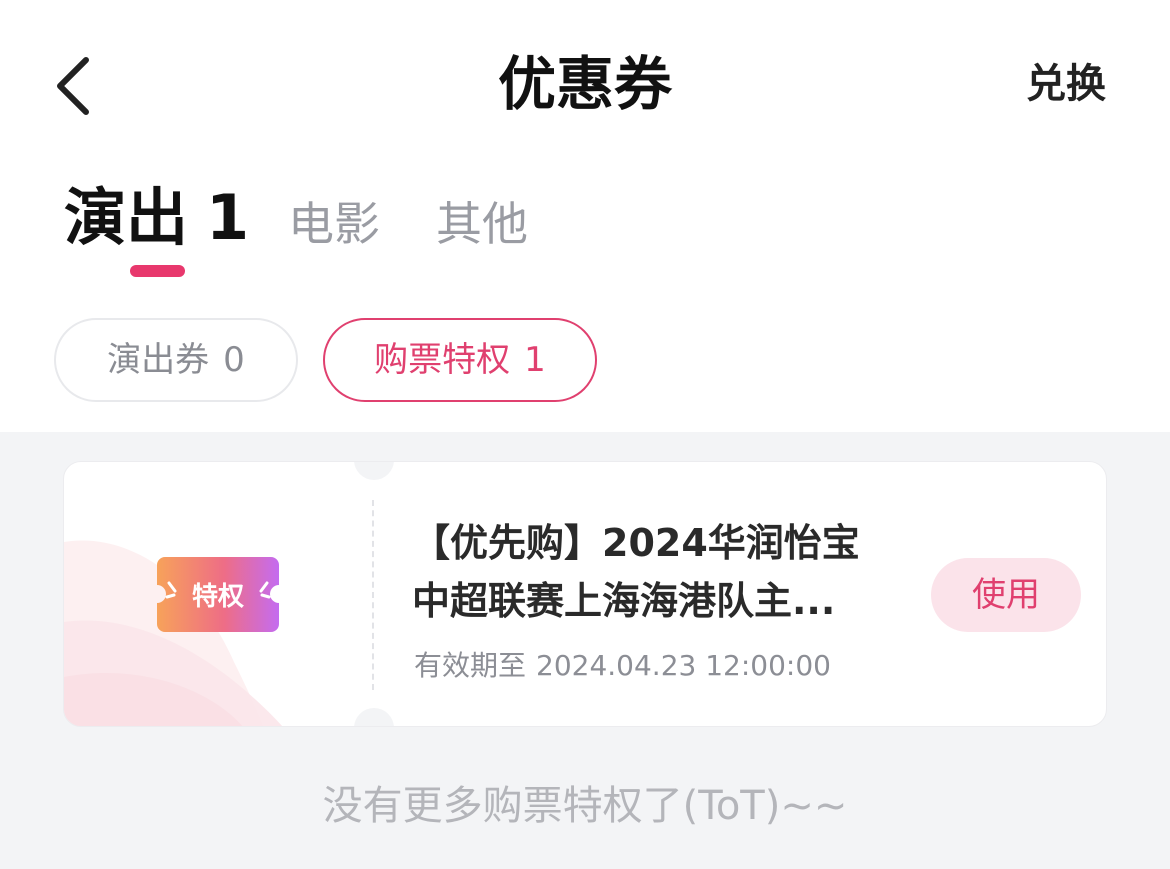  Describe the element at coordinates (470, 665) in the screenshot. I see `expiry-label: 有效期至` at that location.